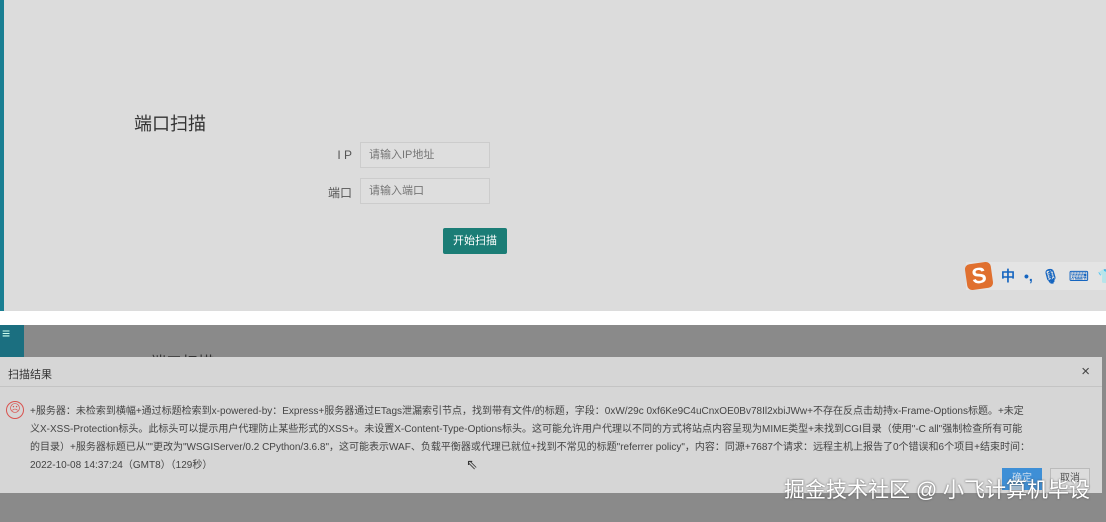 The height and width of the screenshot is (522, 1106). What do you see at coordinates (339, 193) in the screenshot?
I see `port-label: 端口` at bounding box center [339, 193].